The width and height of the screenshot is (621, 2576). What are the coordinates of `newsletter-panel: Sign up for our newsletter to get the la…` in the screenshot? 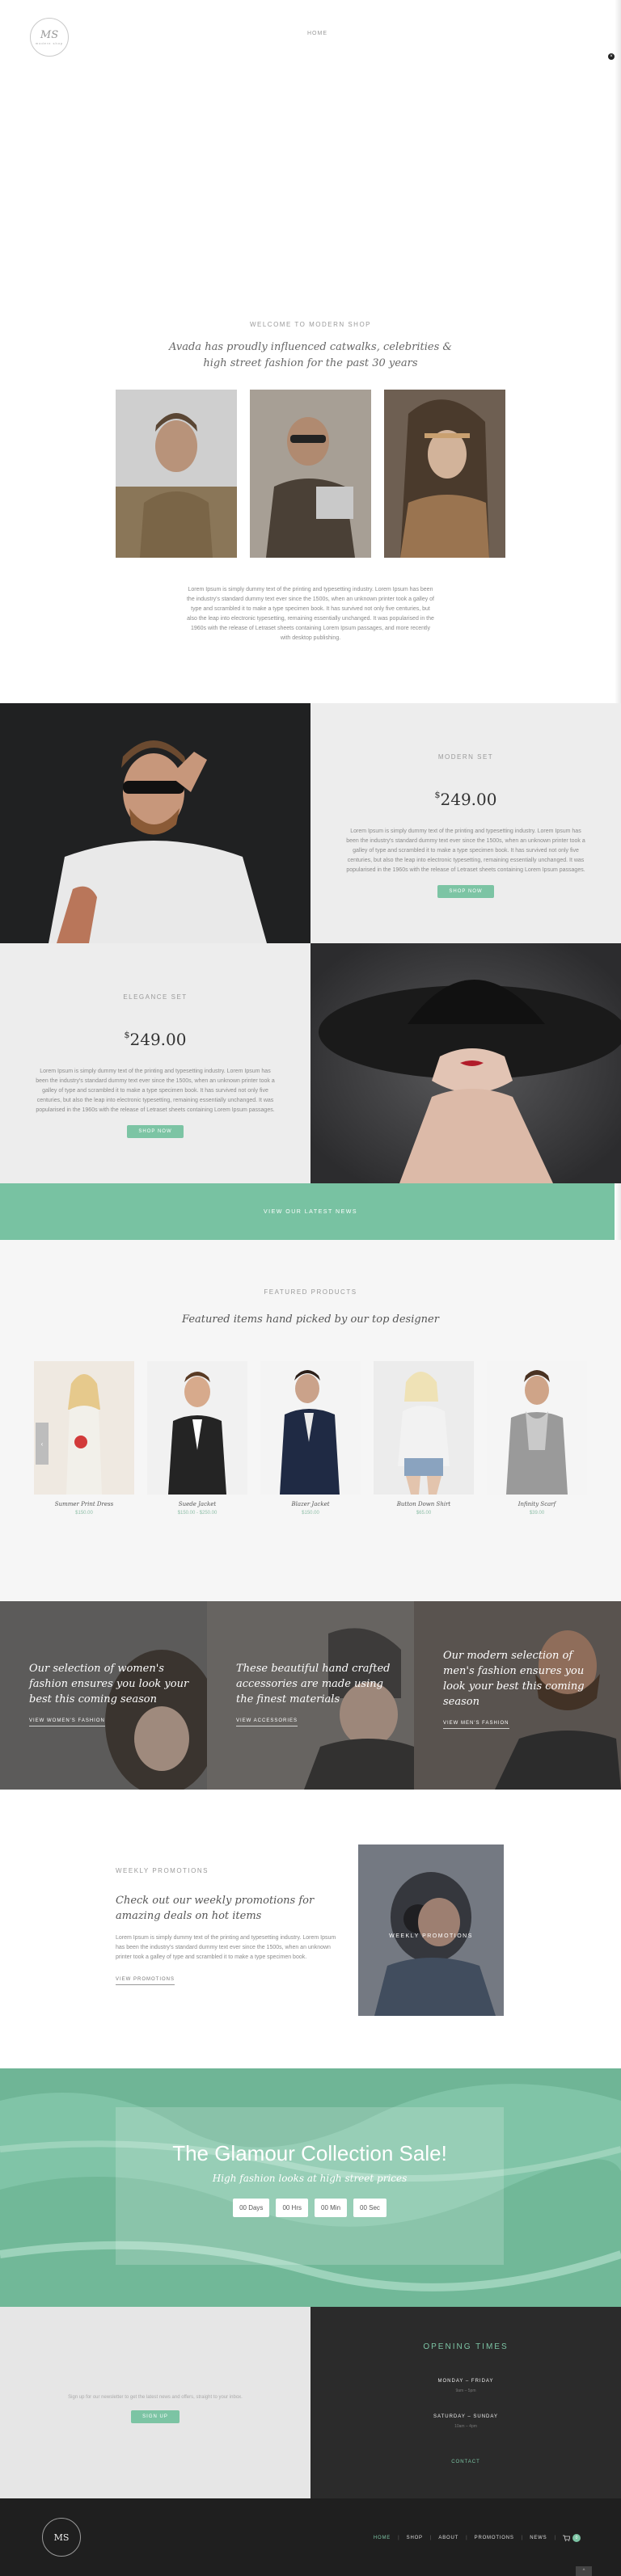 It's located at (155, 2402).